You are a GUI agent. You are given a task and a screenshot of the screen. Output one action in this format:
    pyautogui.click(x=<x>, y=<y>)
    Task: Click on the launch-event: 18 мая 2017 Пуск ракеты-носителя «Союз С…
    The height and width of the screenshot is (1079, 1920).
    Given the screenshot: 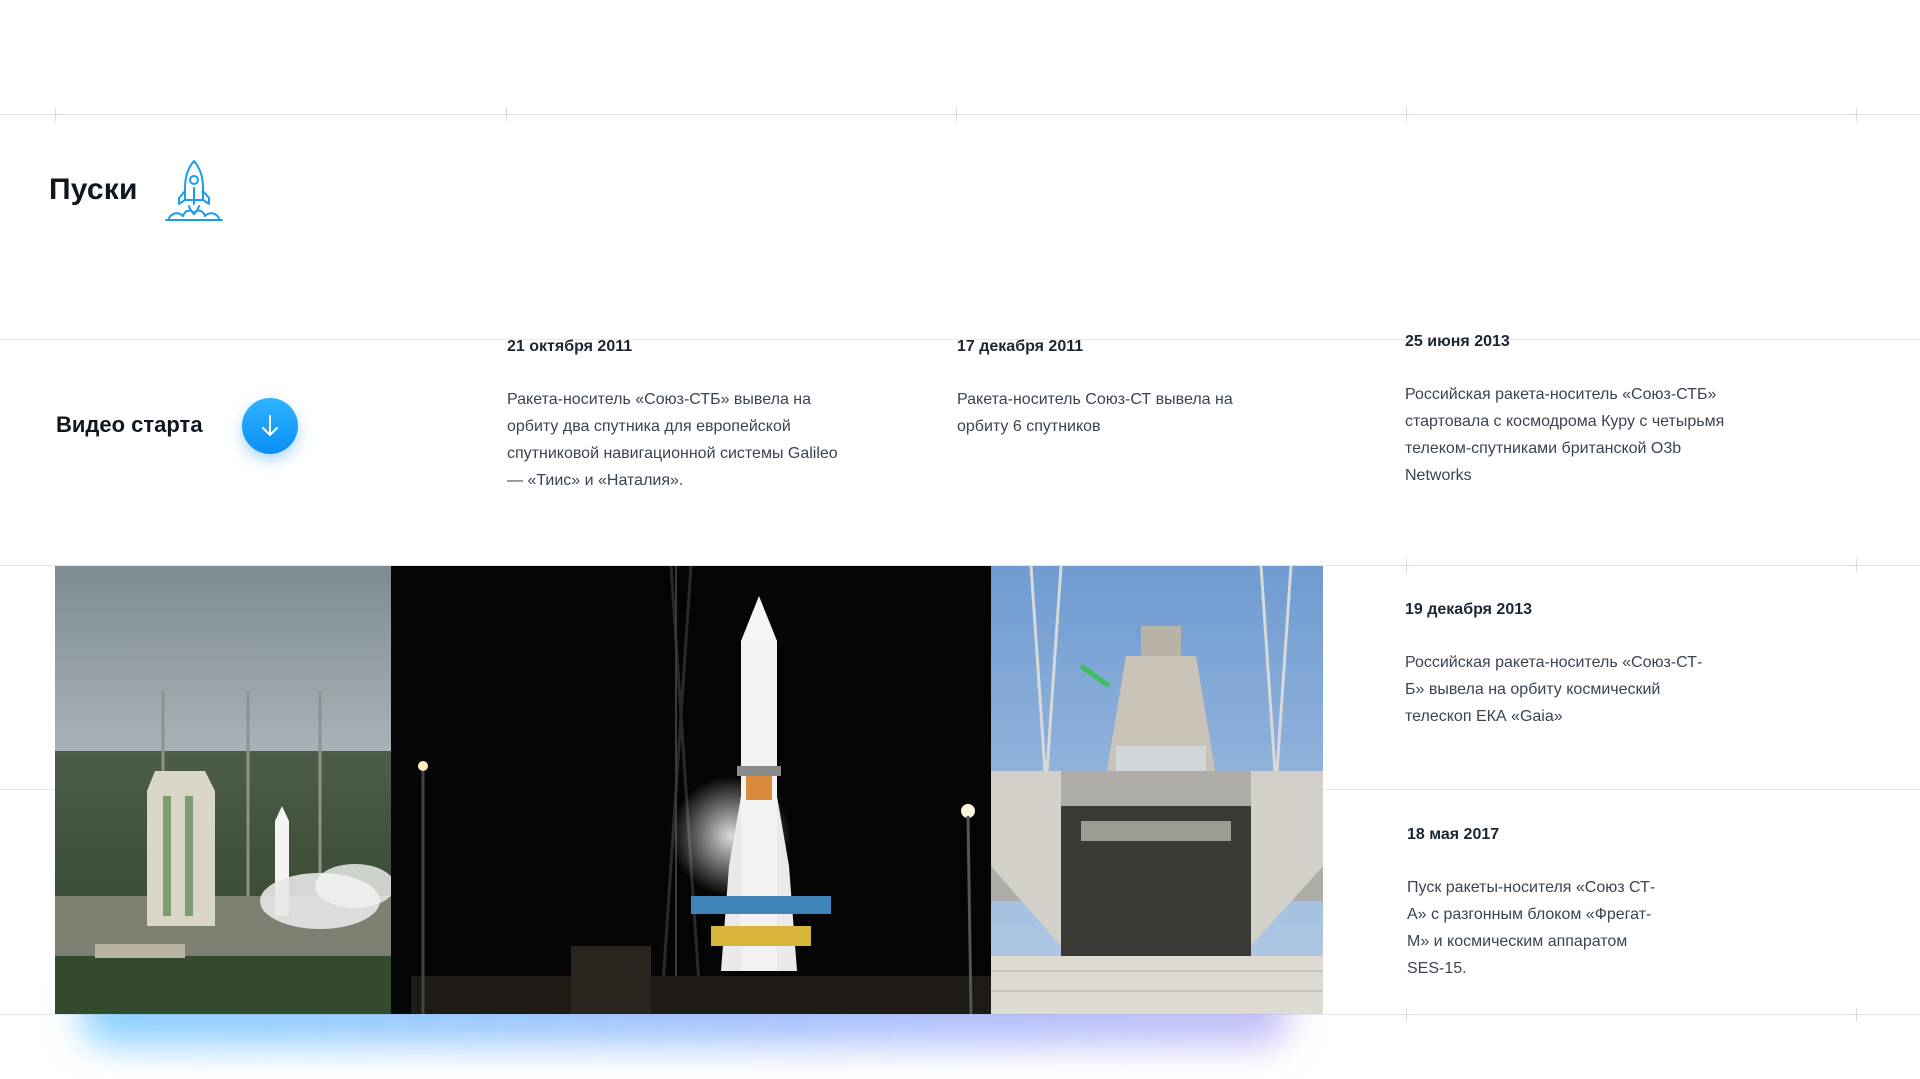 What is the action you would take?
    pyautogui.click(x=1587, y=904)
    